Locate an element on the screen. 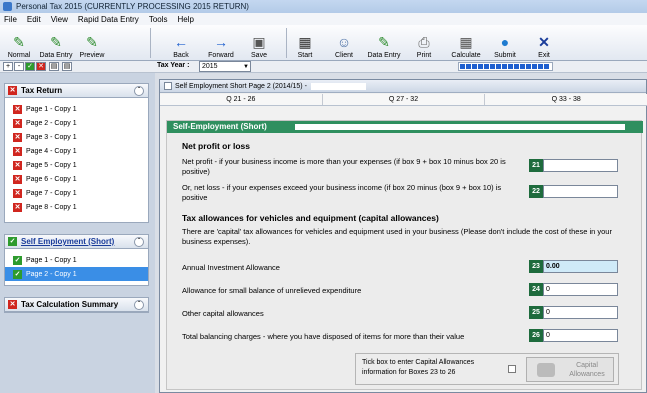 The height and width of the screenshot is (393, 647). preview-icon: ✎ is located at coordinates (92, 42).